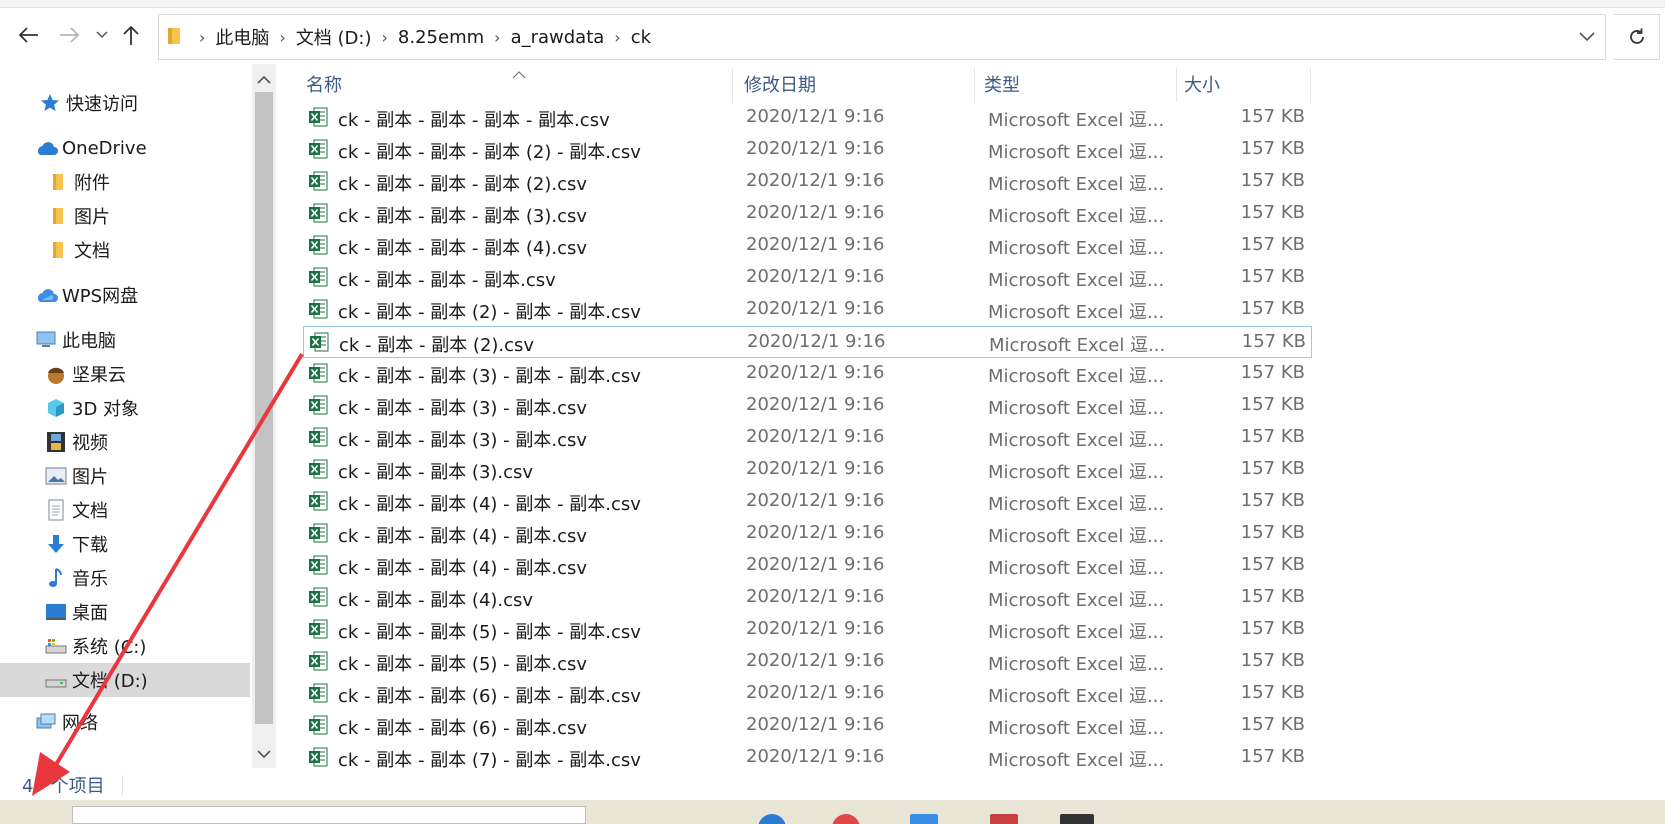 Image resolution: width=1665 pixels, height=824 pixels. What do you see at coordinates (125, 544) in the screenshot?
I see `sidebar-item-downloads: 下载` at bounding box center [125, 544].